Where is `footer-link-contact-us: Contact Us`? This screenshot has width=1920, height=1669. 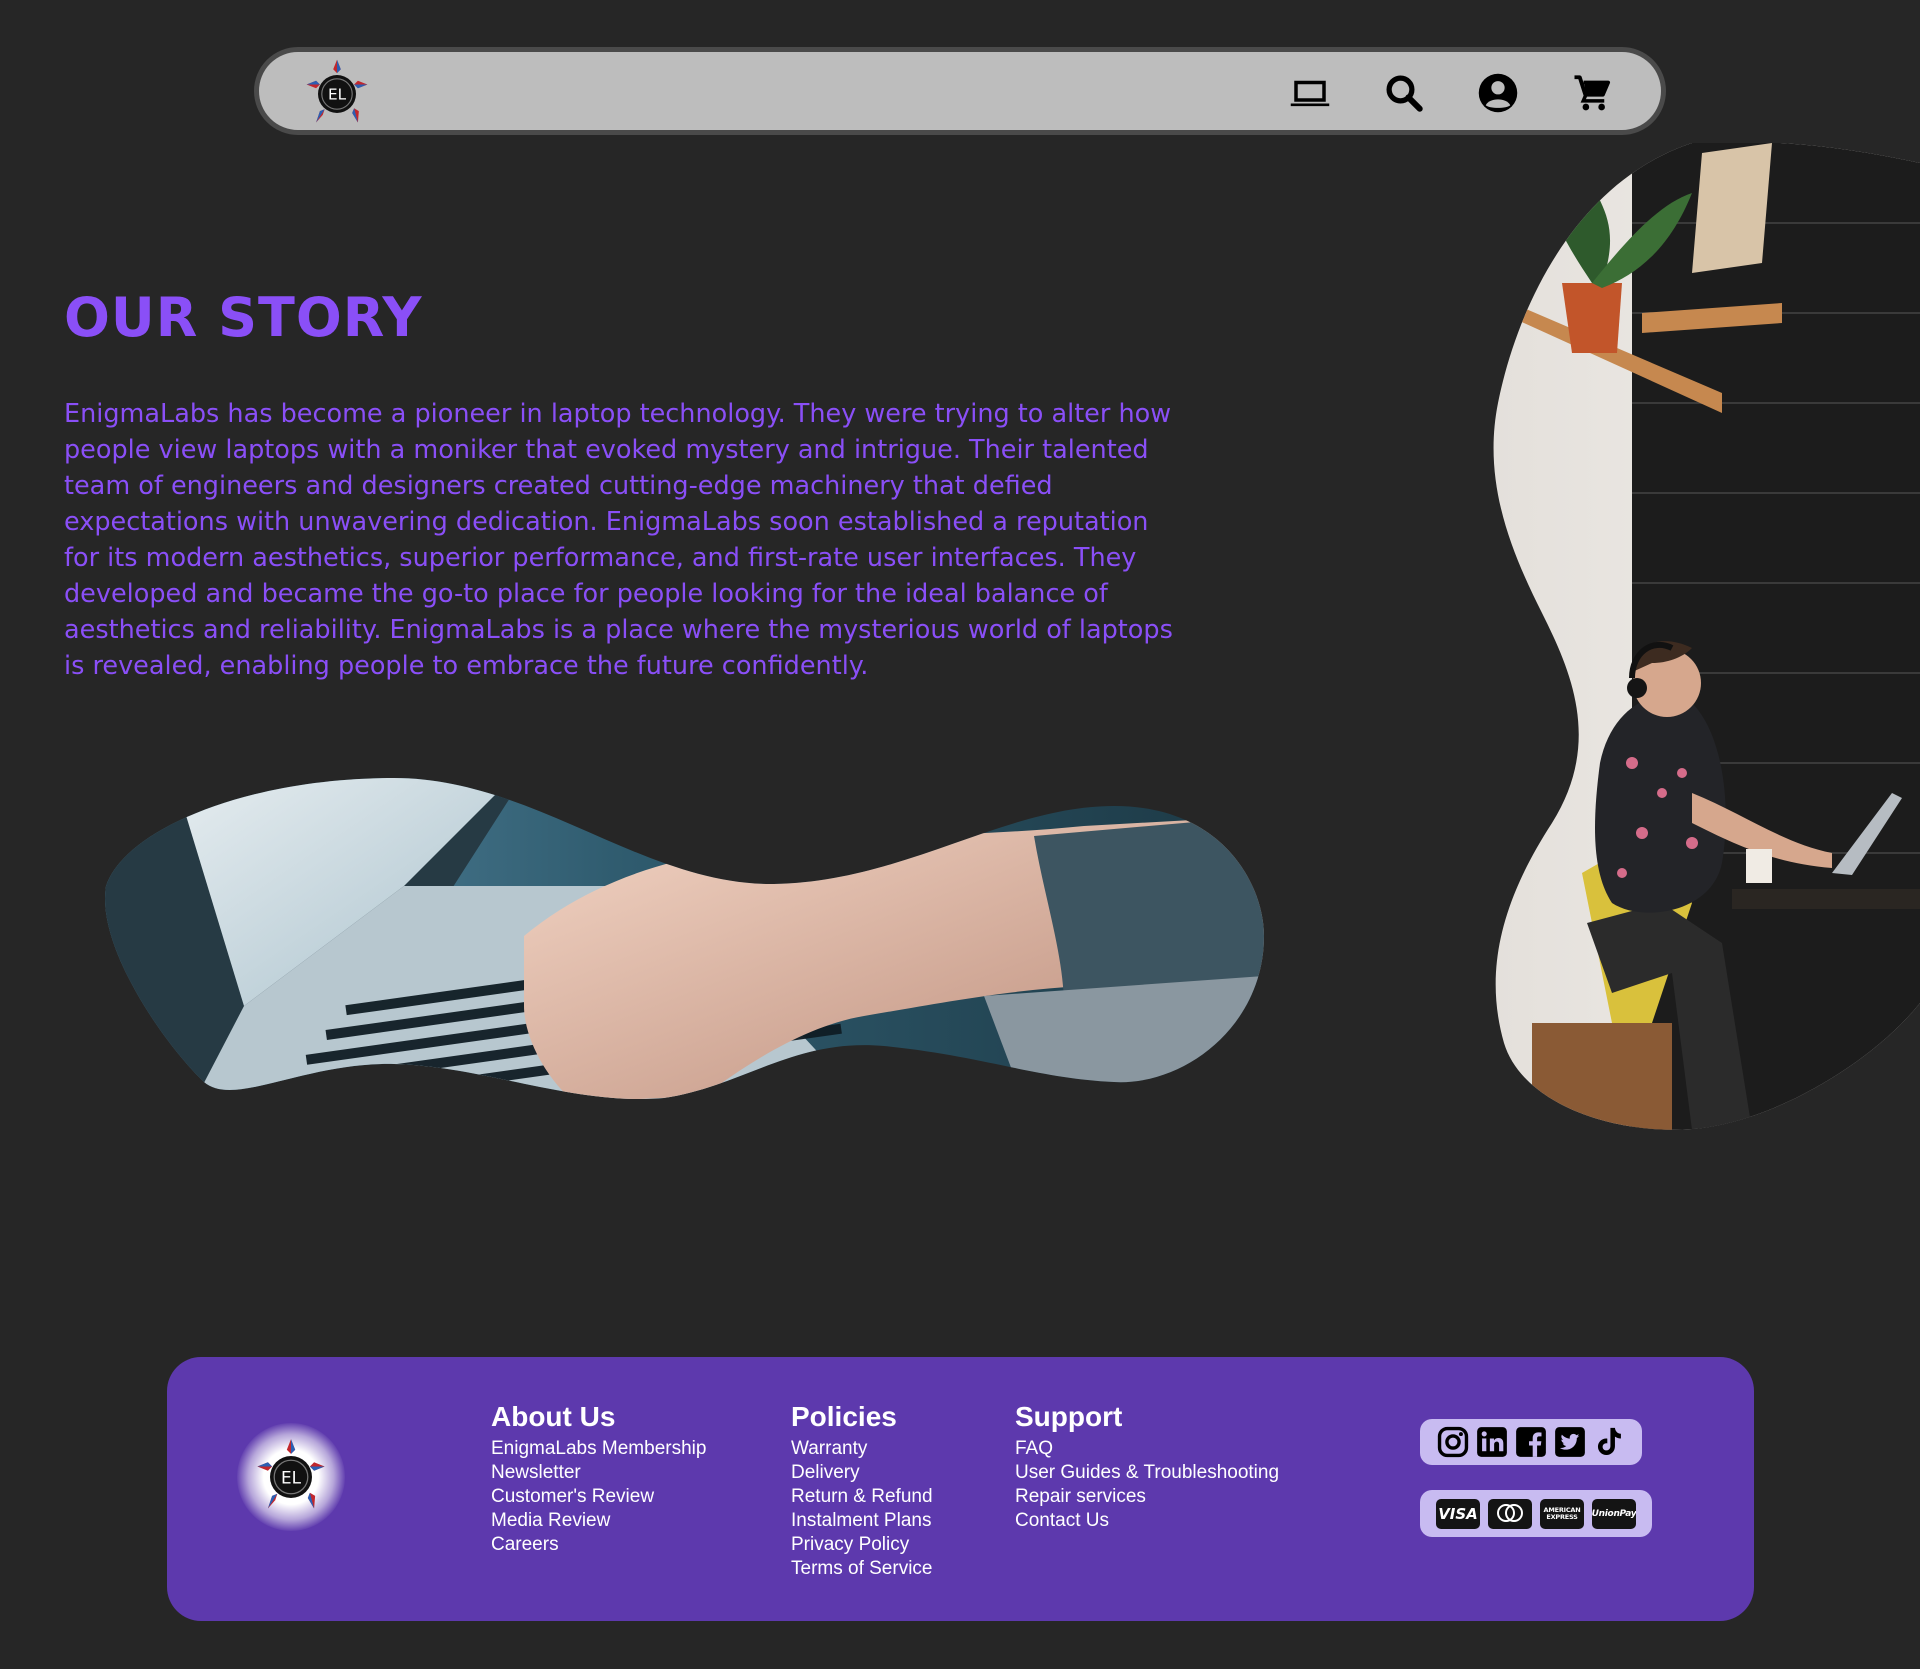
footer-link-contact-us: Contact Us is located at coordinates (1147, 1521).